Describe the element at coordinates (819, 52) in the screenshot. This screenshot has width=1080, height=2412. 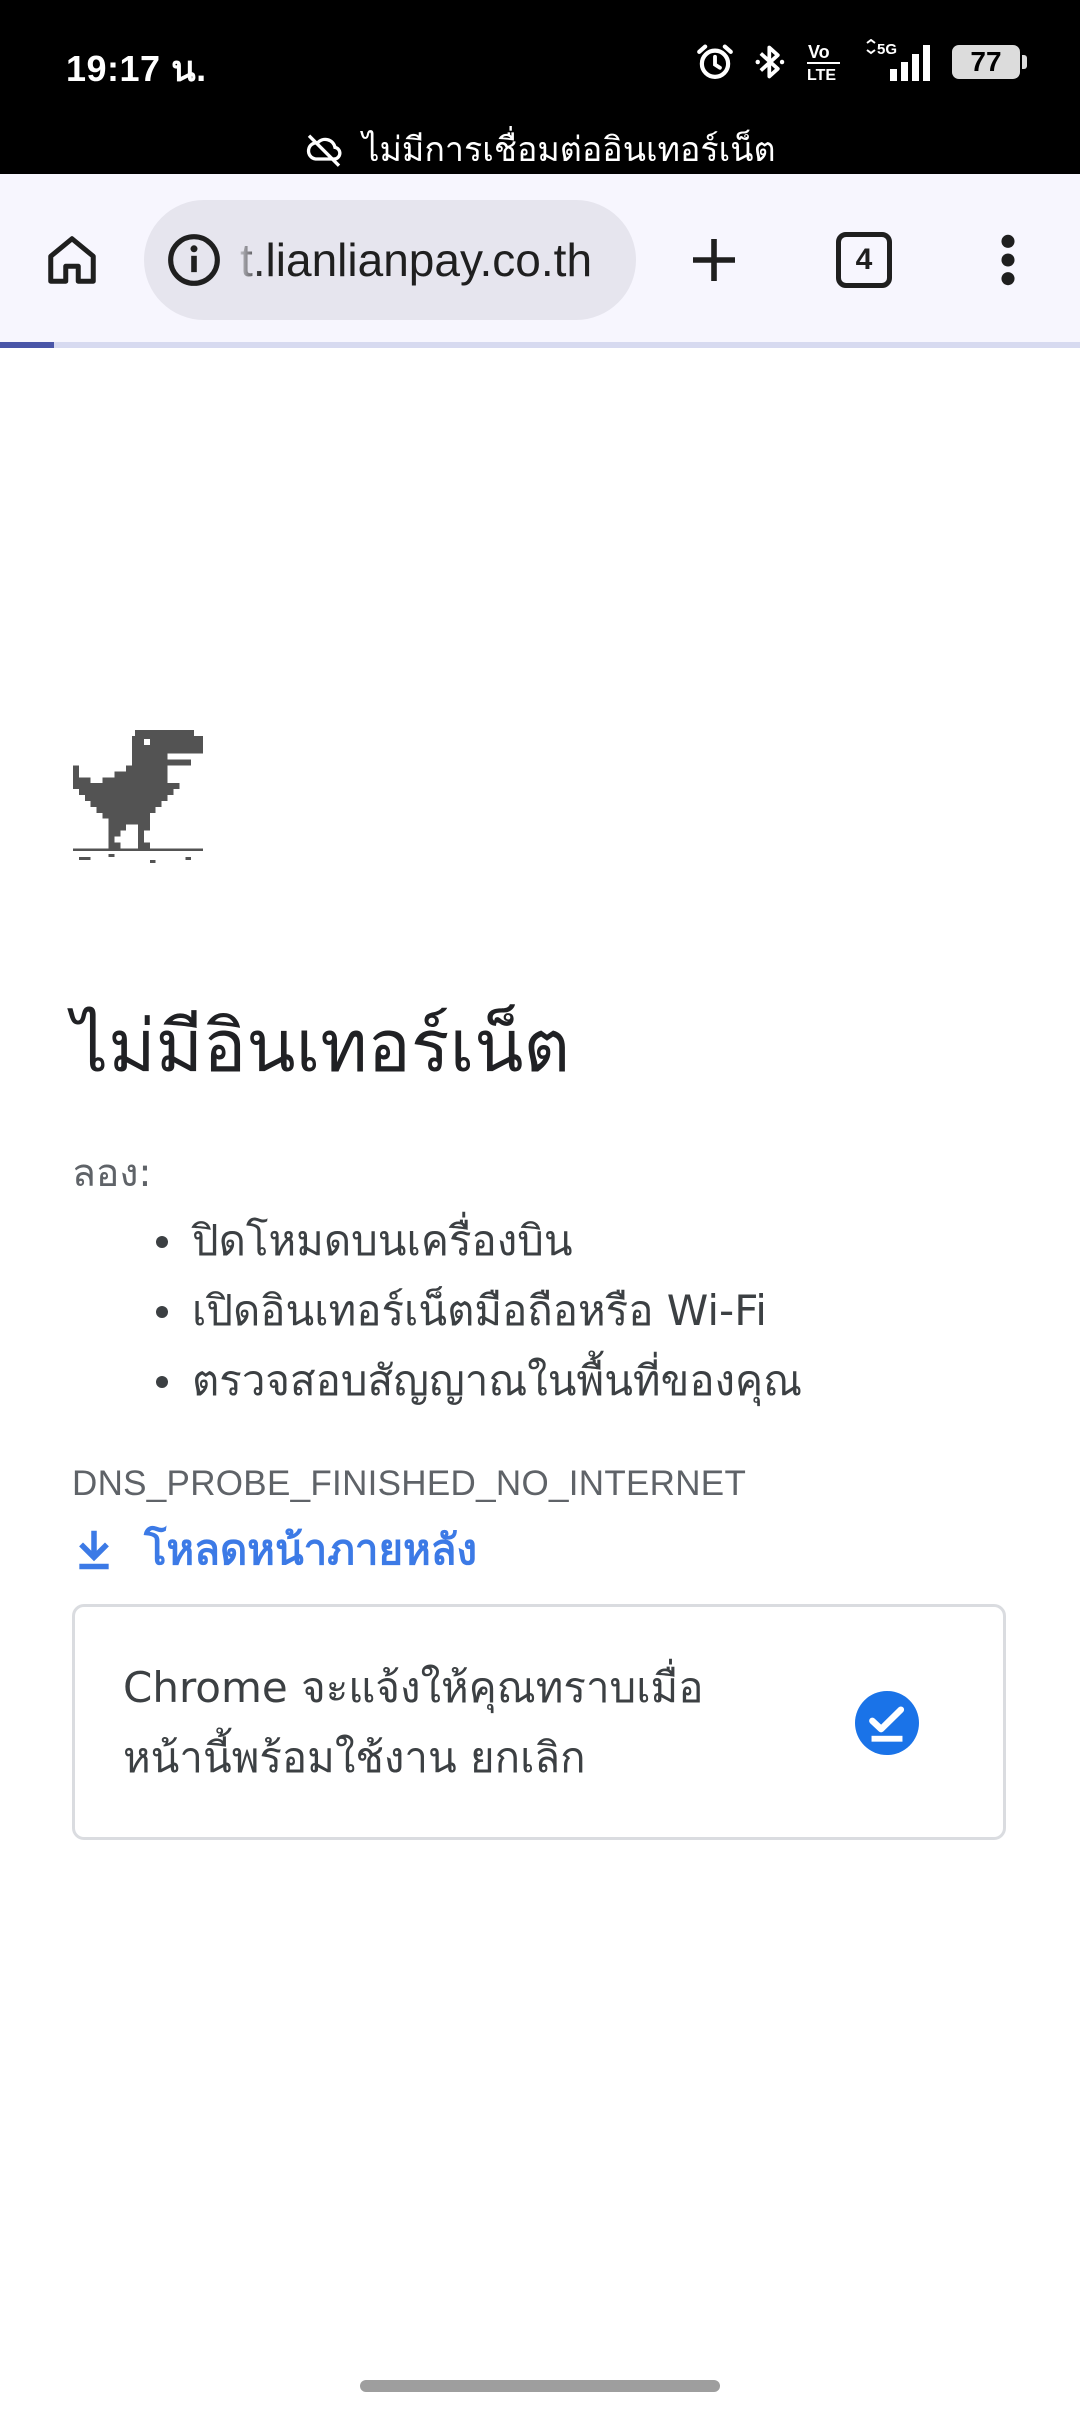
I see `svg-text: Vo` at that location.